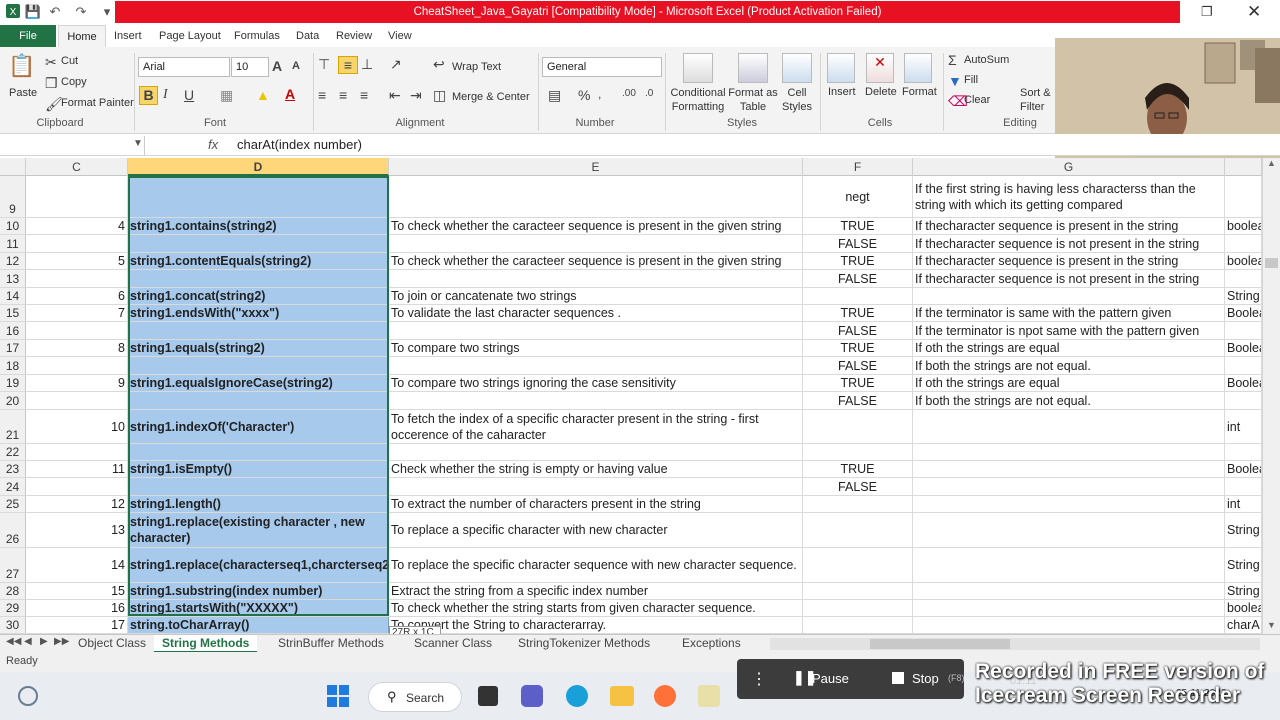  Describe the element at coordinates (77, 226) in the screenshot. I see `cell-c: 4` at that location.